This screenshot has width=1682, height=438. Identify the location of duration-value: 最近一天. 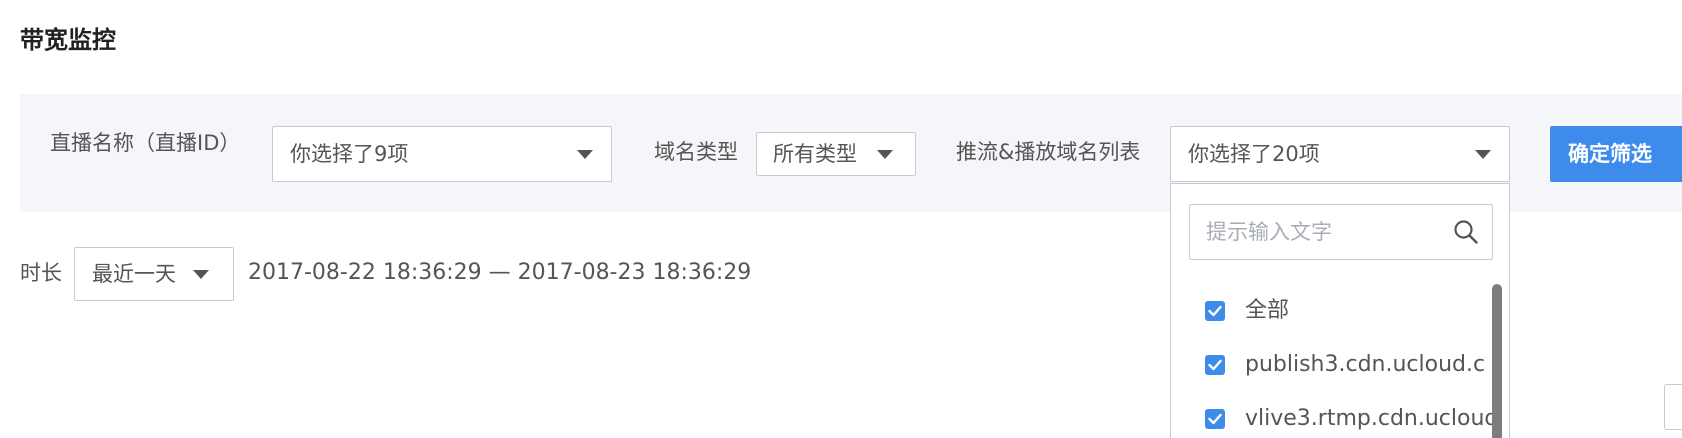
(134, 274).